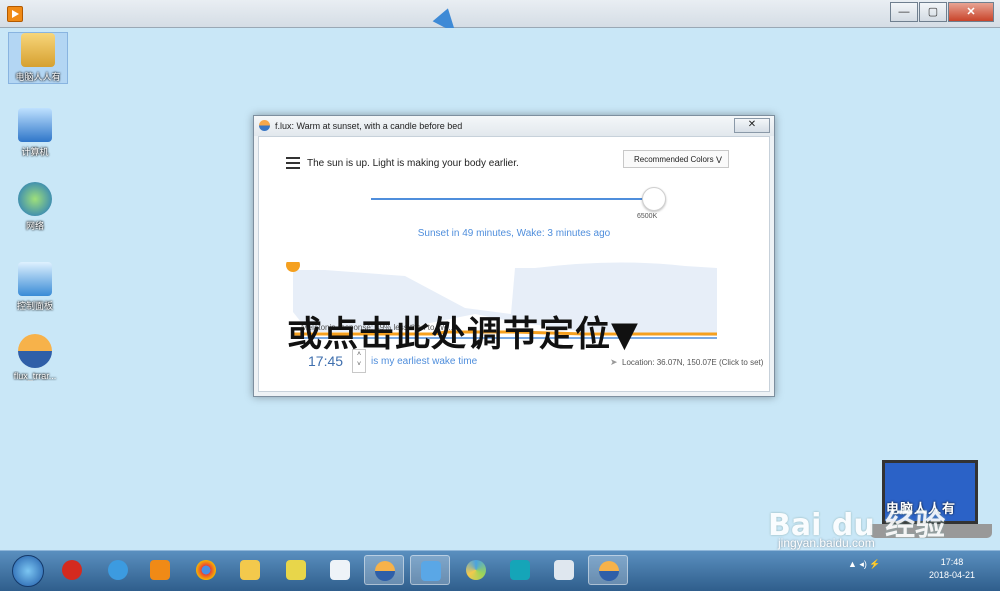 The height and width of the screenshot is (591, 1000). What do you see at coordinates (35, 125) in the screenshot?
I see `computer-icon` at bounding box center [35, 125].